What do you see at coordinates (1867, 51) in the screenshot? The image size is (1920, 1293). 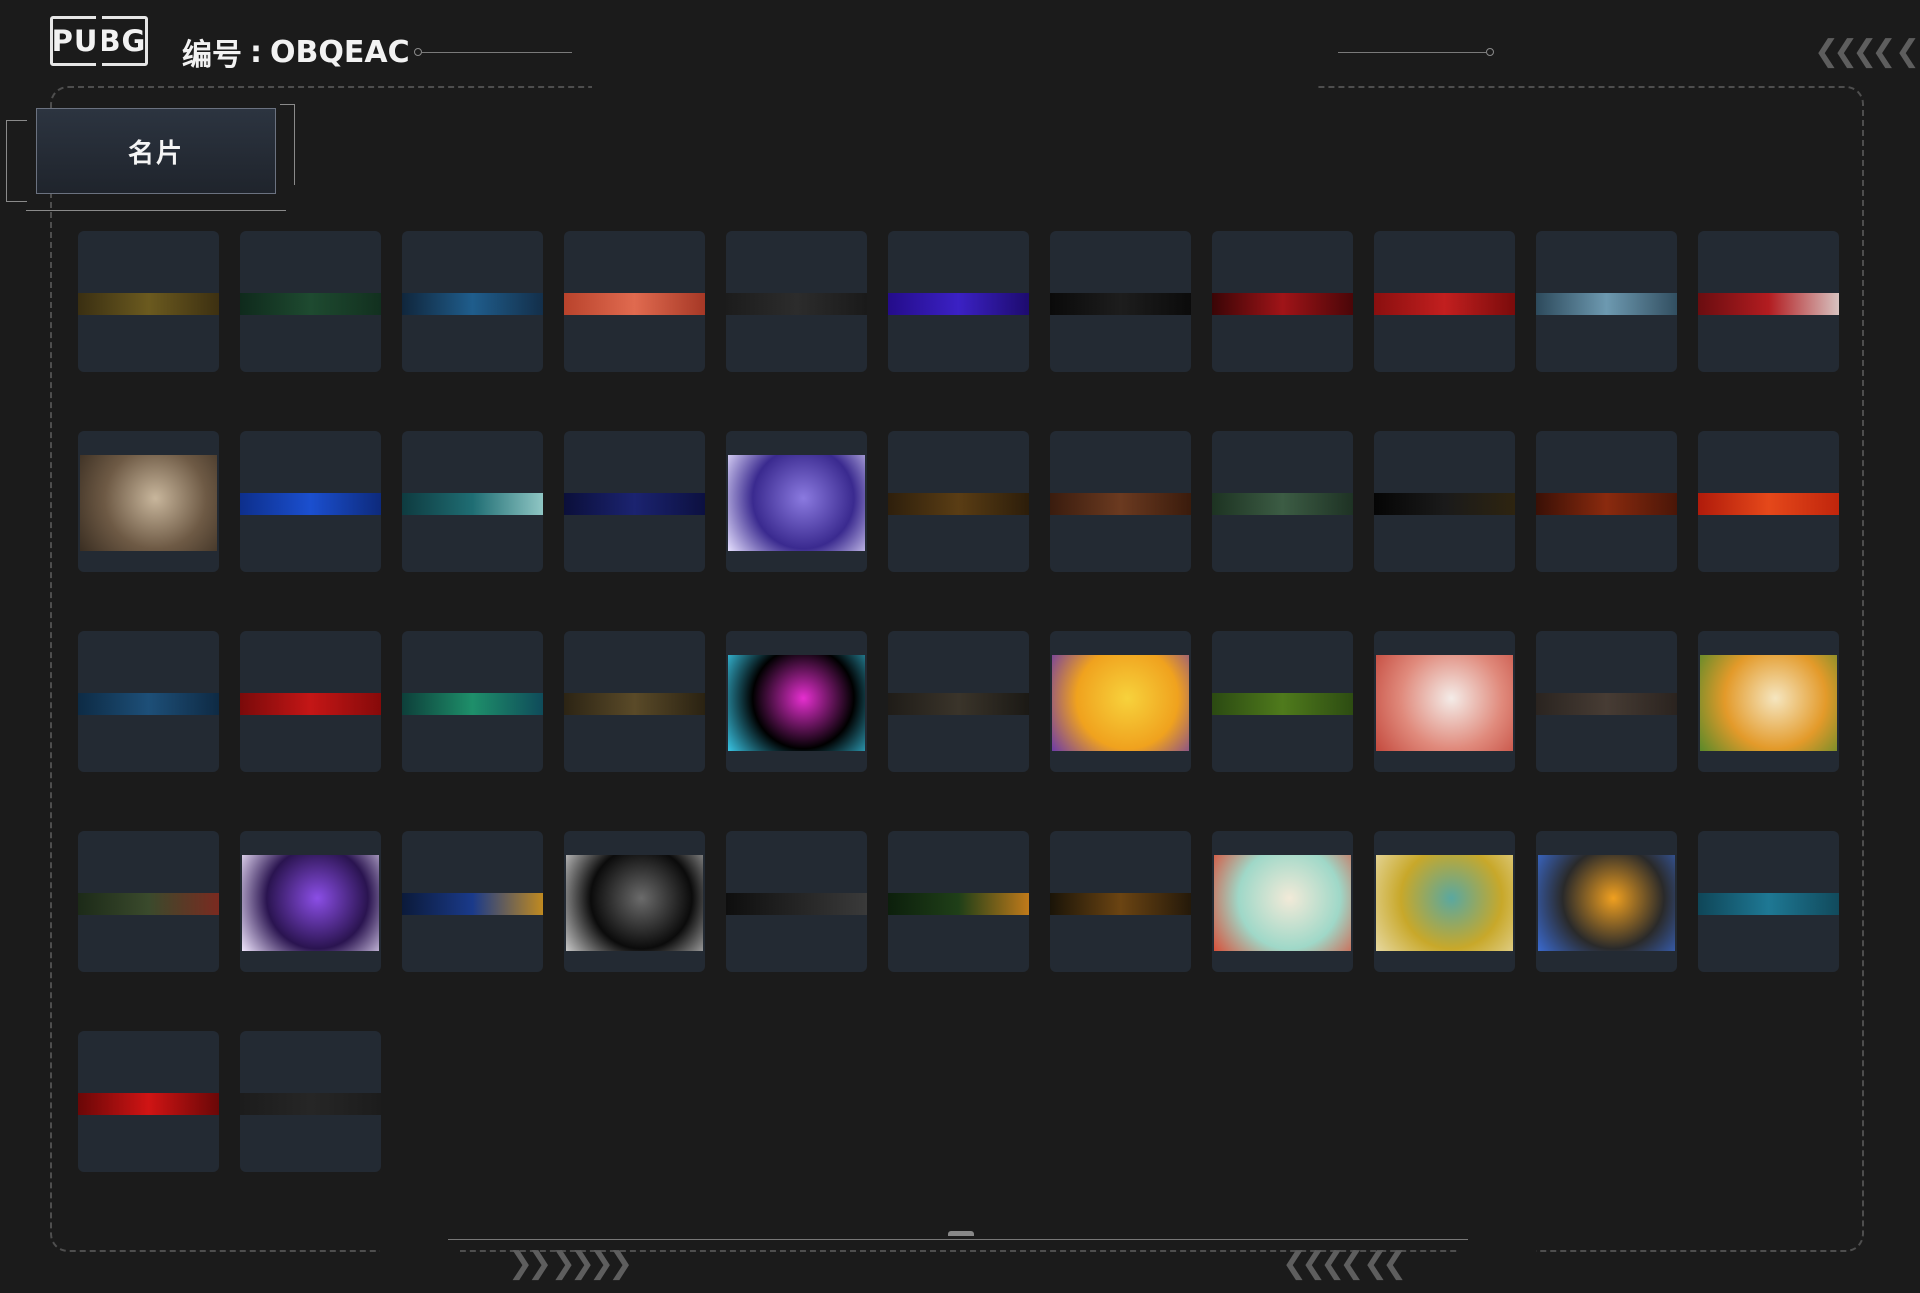 I see `chevrons-top-right-icon: ❮❮❮❮ ❮` at bounding box center [1867, 51].